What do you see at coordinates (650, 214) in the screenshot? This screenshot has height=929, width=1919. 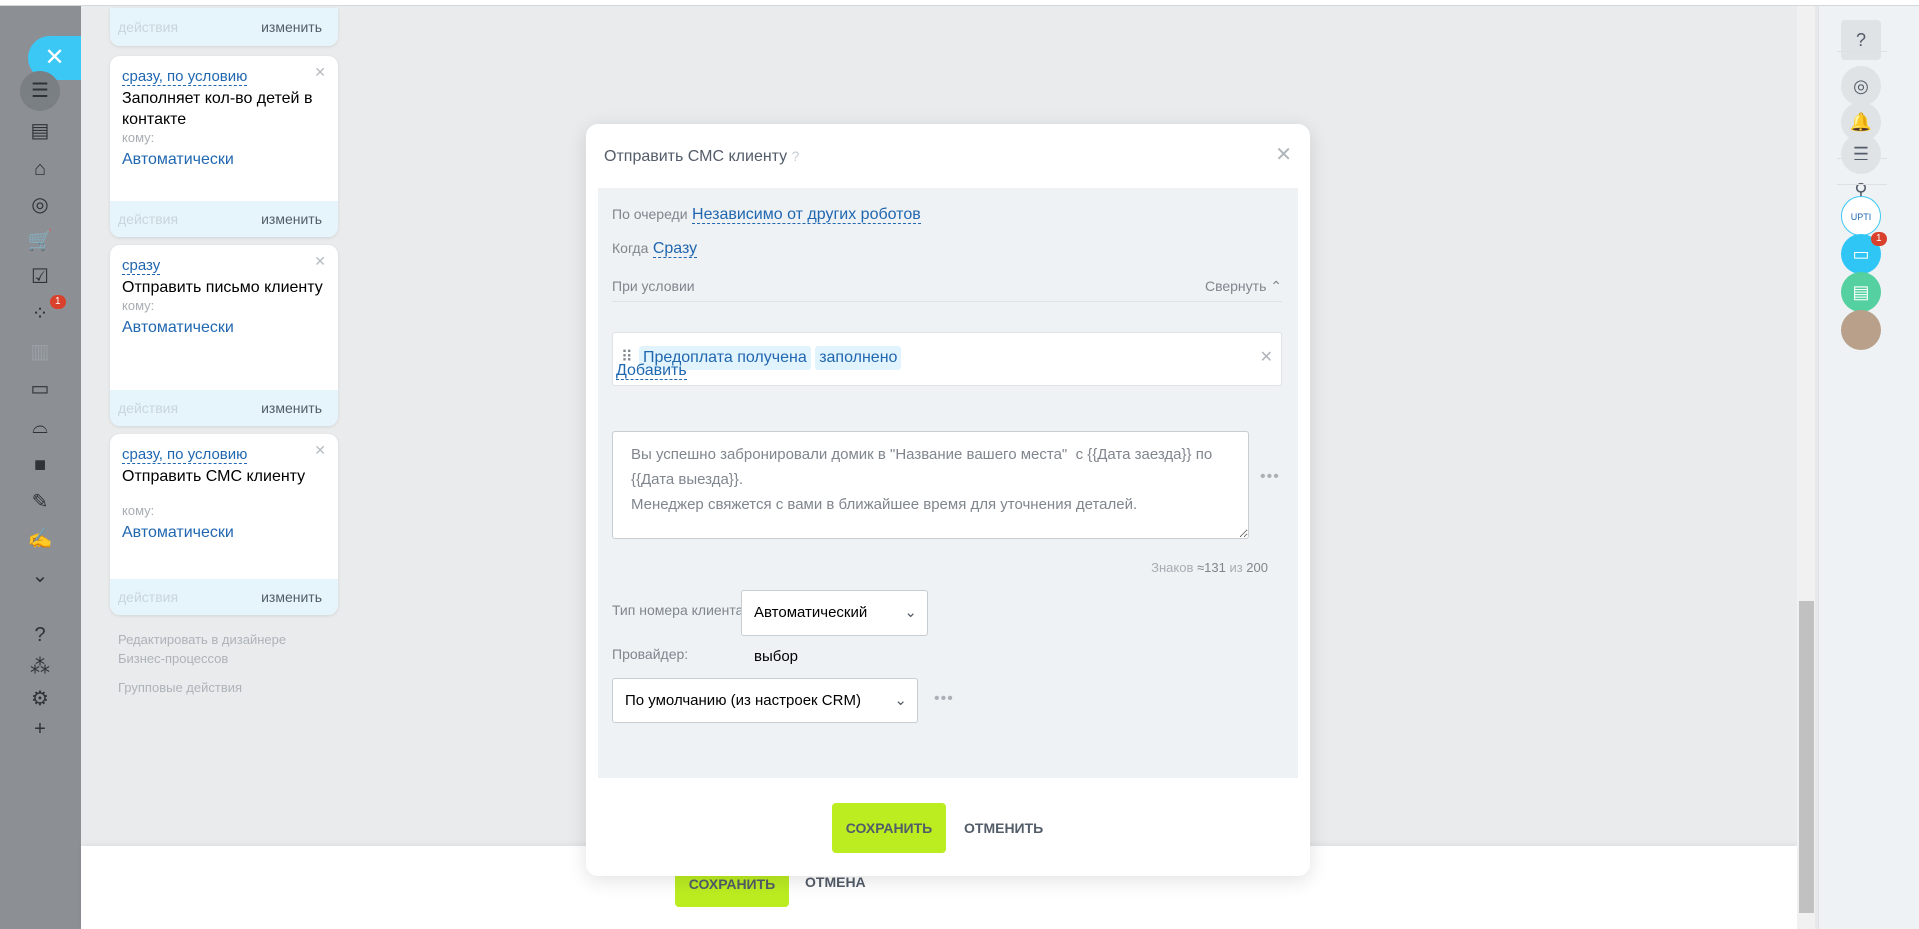 I see `queue-label: По очереди` at bounding box center [650, 214].